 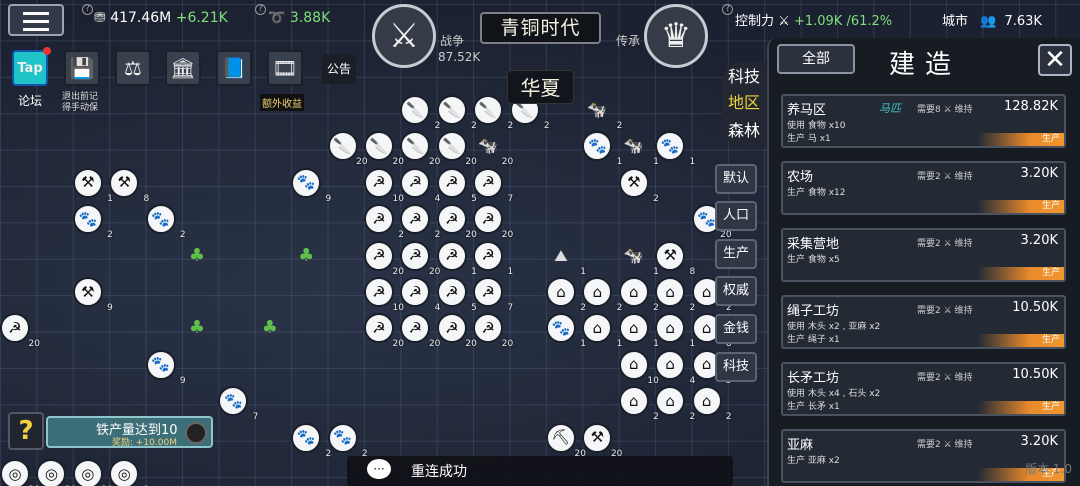 What do you see at coordinates (816, 59) in the screenshot?
I see `all-filter-button: 全部` at bounding box center [816, 59].